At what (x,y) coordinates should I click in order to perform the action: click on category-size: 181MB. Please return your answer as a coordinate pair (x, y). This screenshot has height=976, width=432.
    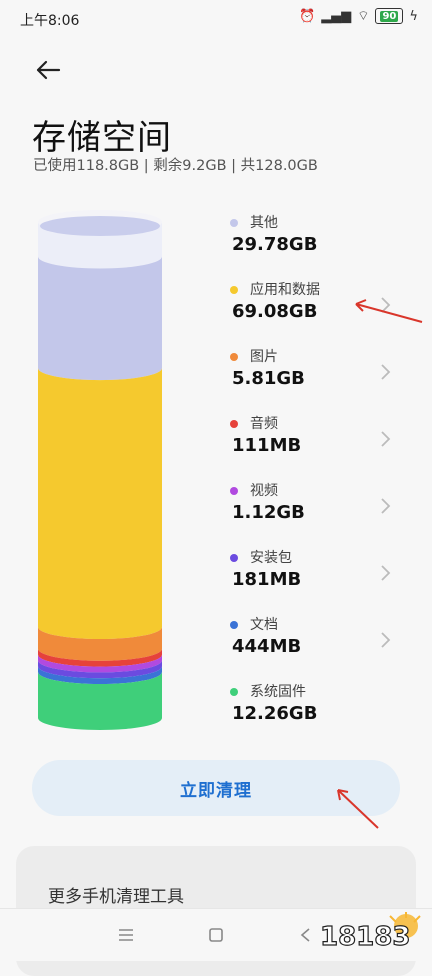
    Looking at the image, I should click on (267, 579).